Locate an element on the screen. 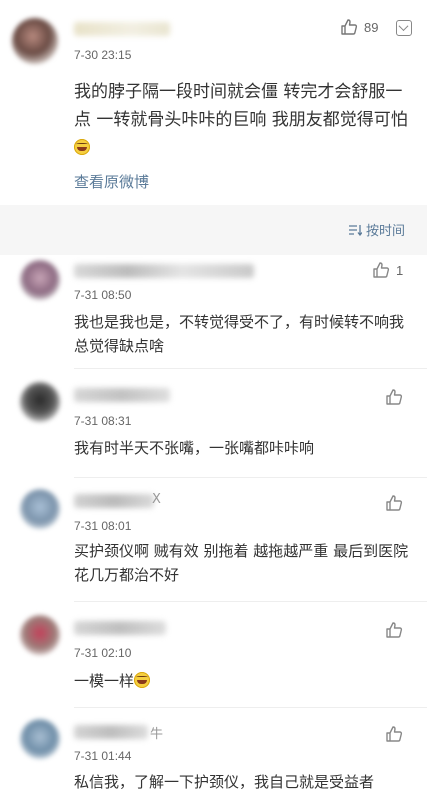 The width and height of the screenshot is (427, 800). sort-icon is located at coordinates (355, 230).